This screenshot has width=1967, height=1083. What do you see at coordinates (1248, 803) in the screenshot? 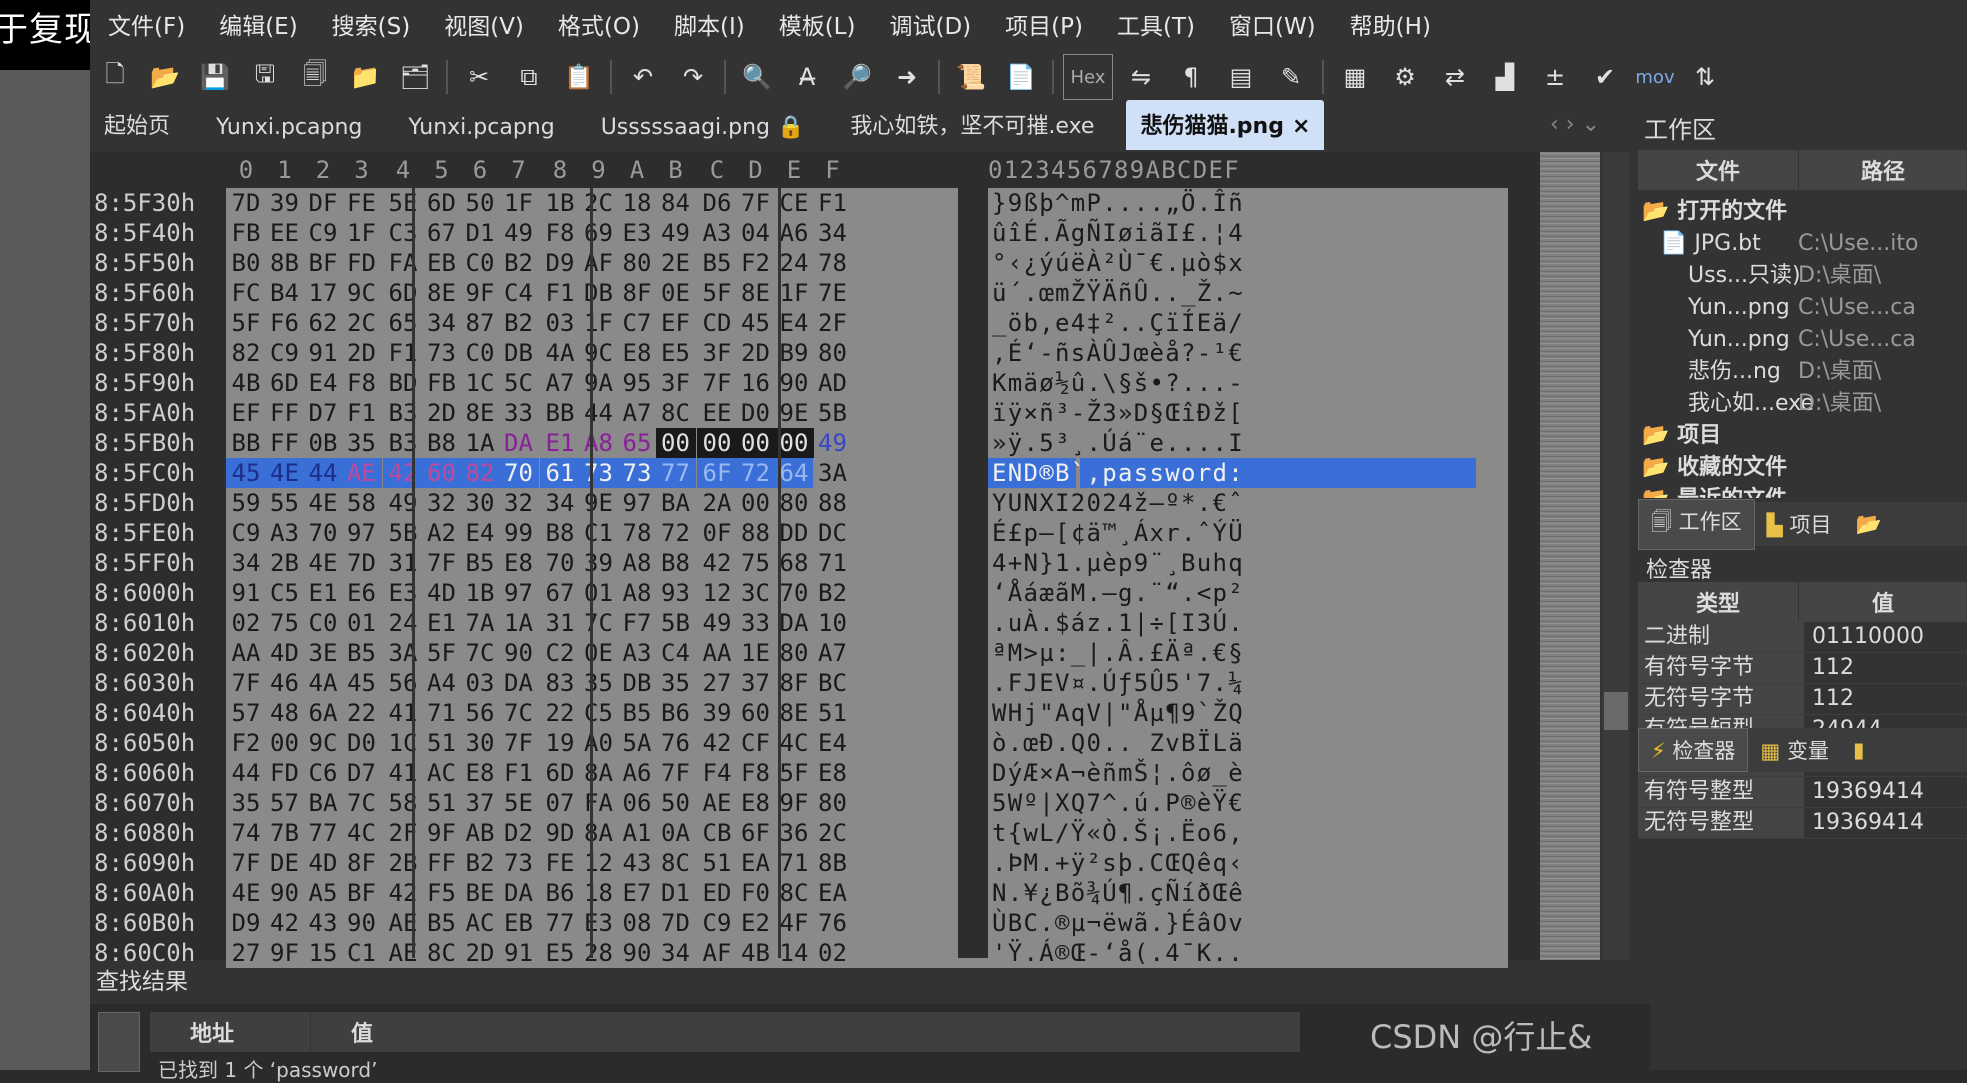
I see `ascii-row: 5Wº|XQ7^.ú.P®èŸ€` at bounding box center [1248, 803].